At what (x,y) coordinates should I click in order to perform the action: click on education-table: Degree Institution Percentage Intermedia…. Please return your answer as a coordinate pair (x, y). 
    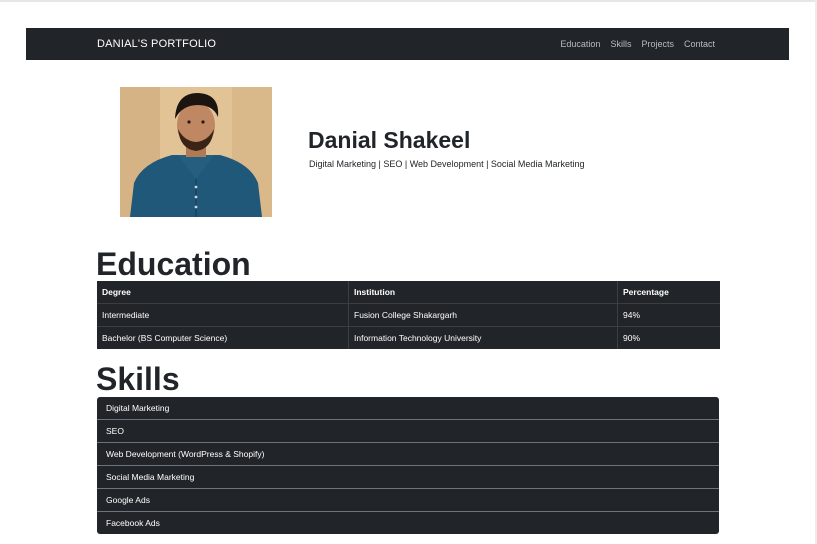
    Looking at the image, I should click on (408, 315).